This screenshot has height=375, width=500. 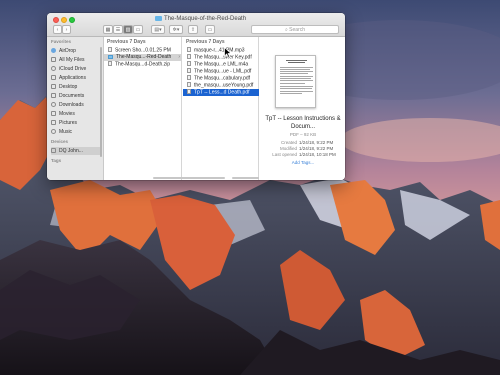 I want to click on window-title-text: The-Masque-of-the-Red-Death, so click(x=205, y=19).